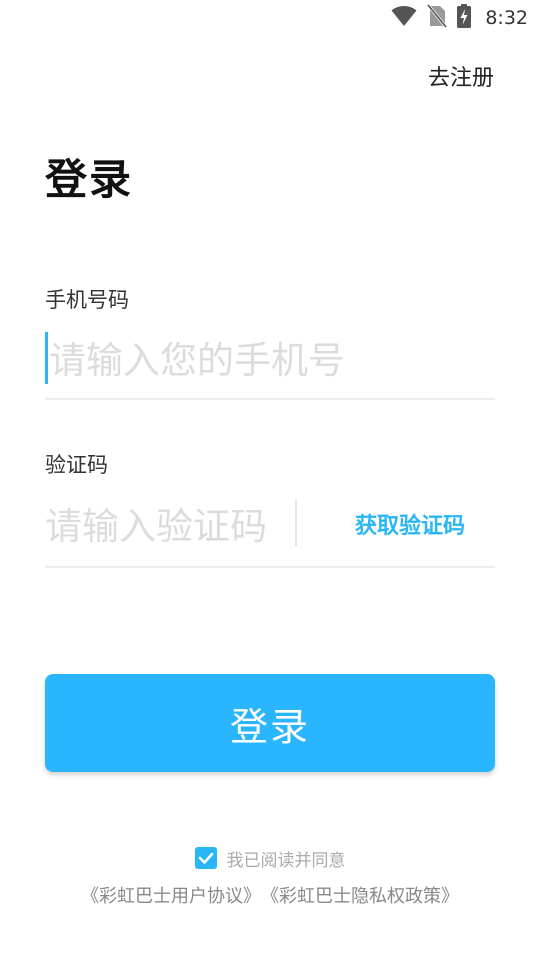 The height and width of the screenshot is (960, 540). What do you see at coordinates (464, 18) in the screenshot?
I see `battery-charging-icon` at bounding box center [464, 18].